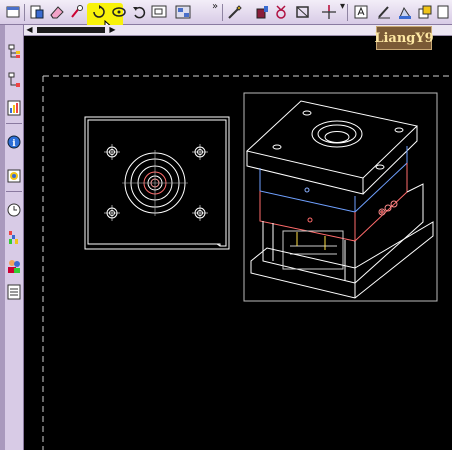  Describe the element at coordinates (159, 12) in the screenshot. I see `view-window-icon` at that location.